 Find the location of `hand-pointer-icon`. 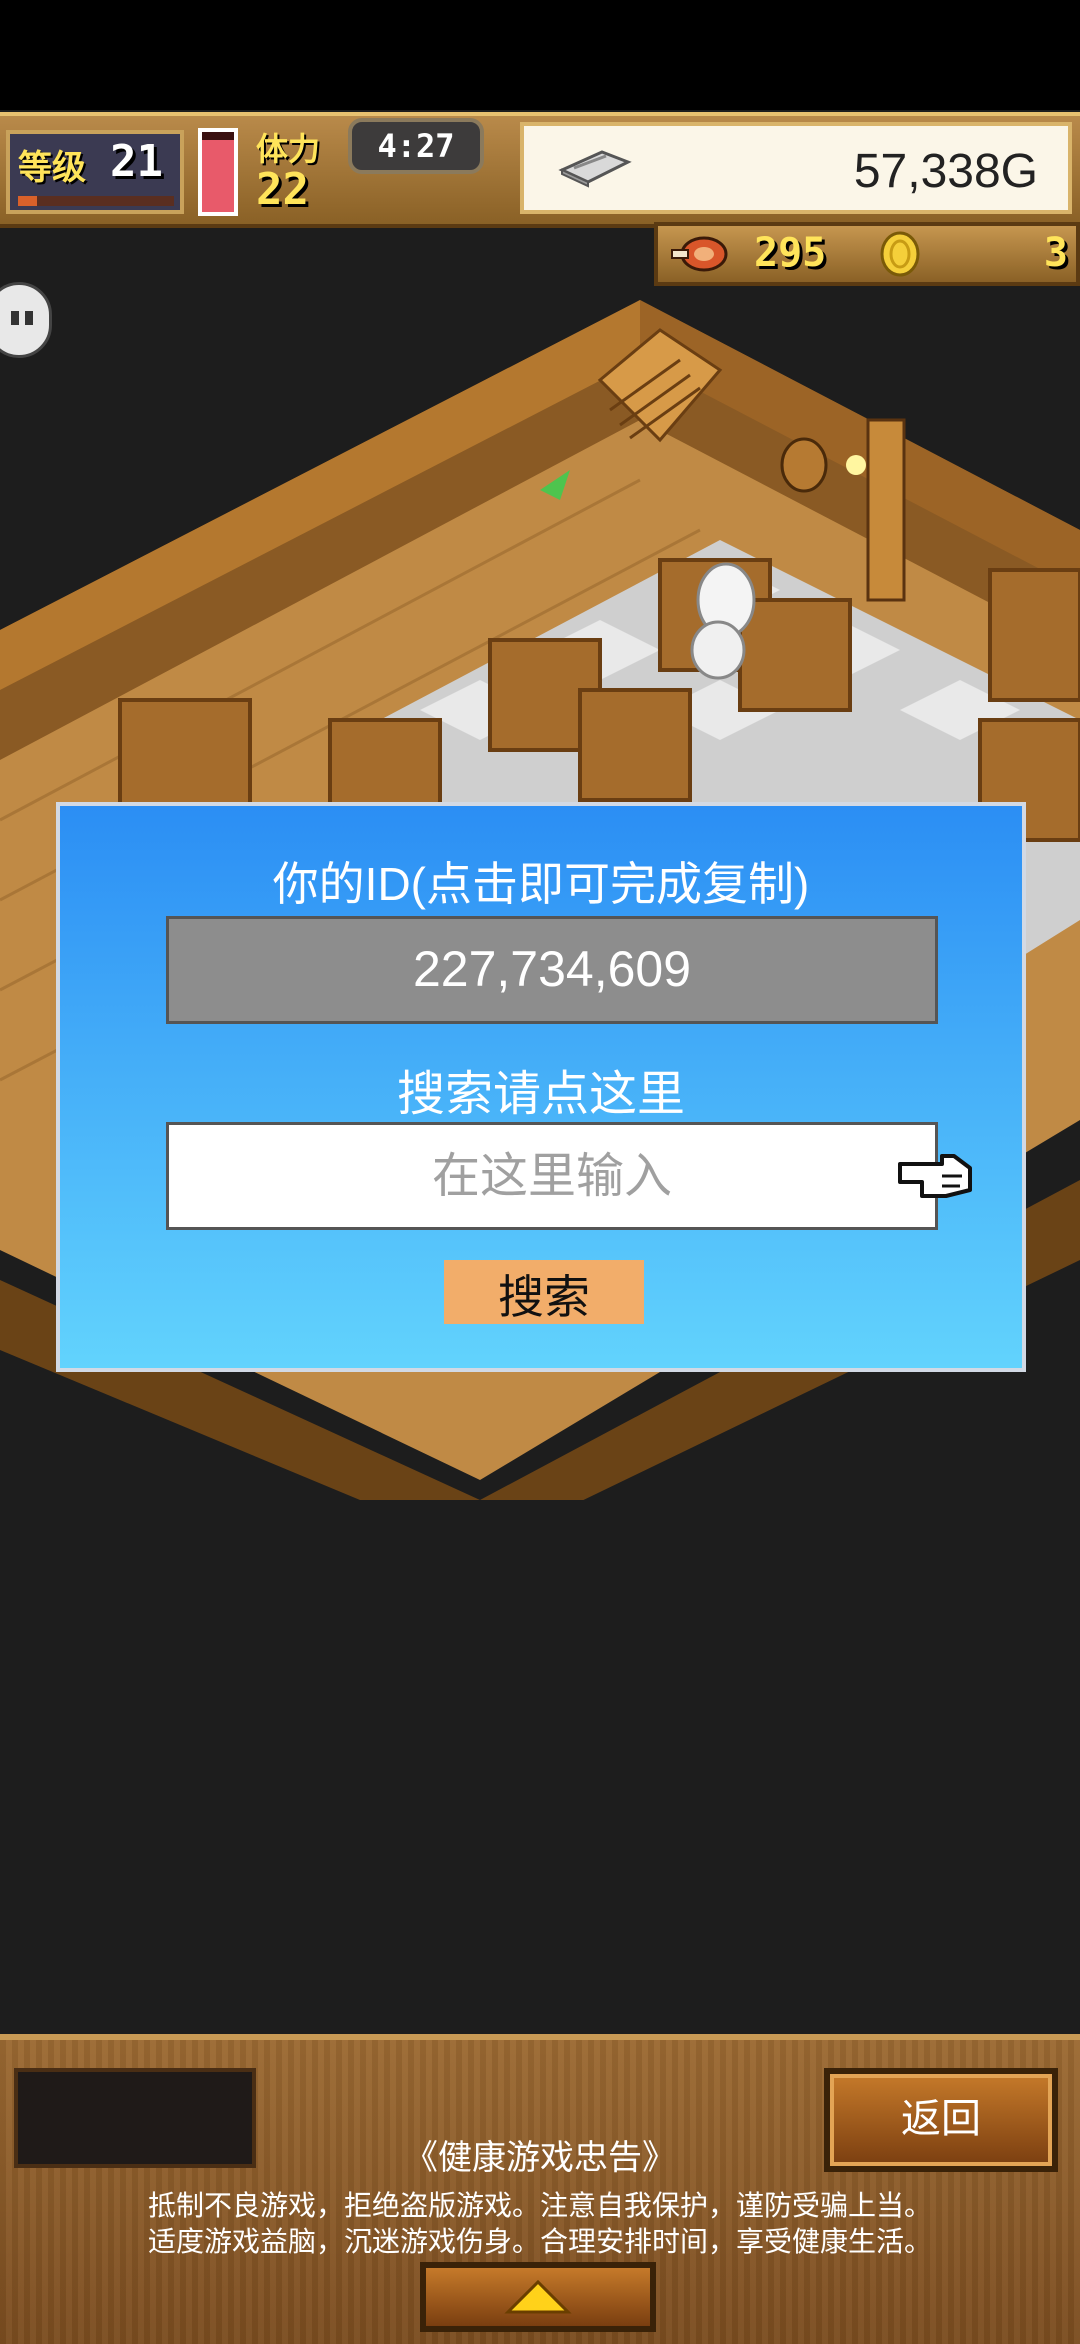

hand-pointer-icon is located at coordinates (935, 1176).